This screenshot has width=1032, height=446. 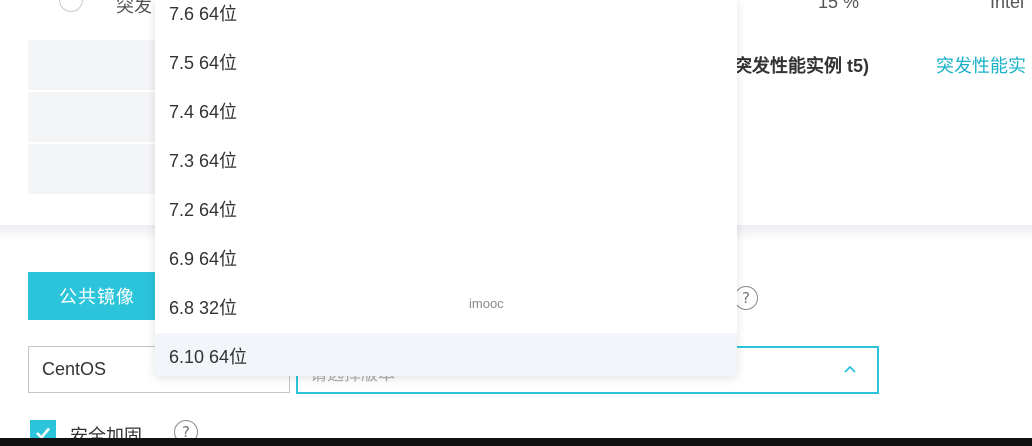 I want to click on bottom-bar, so click(x=516, y=442).